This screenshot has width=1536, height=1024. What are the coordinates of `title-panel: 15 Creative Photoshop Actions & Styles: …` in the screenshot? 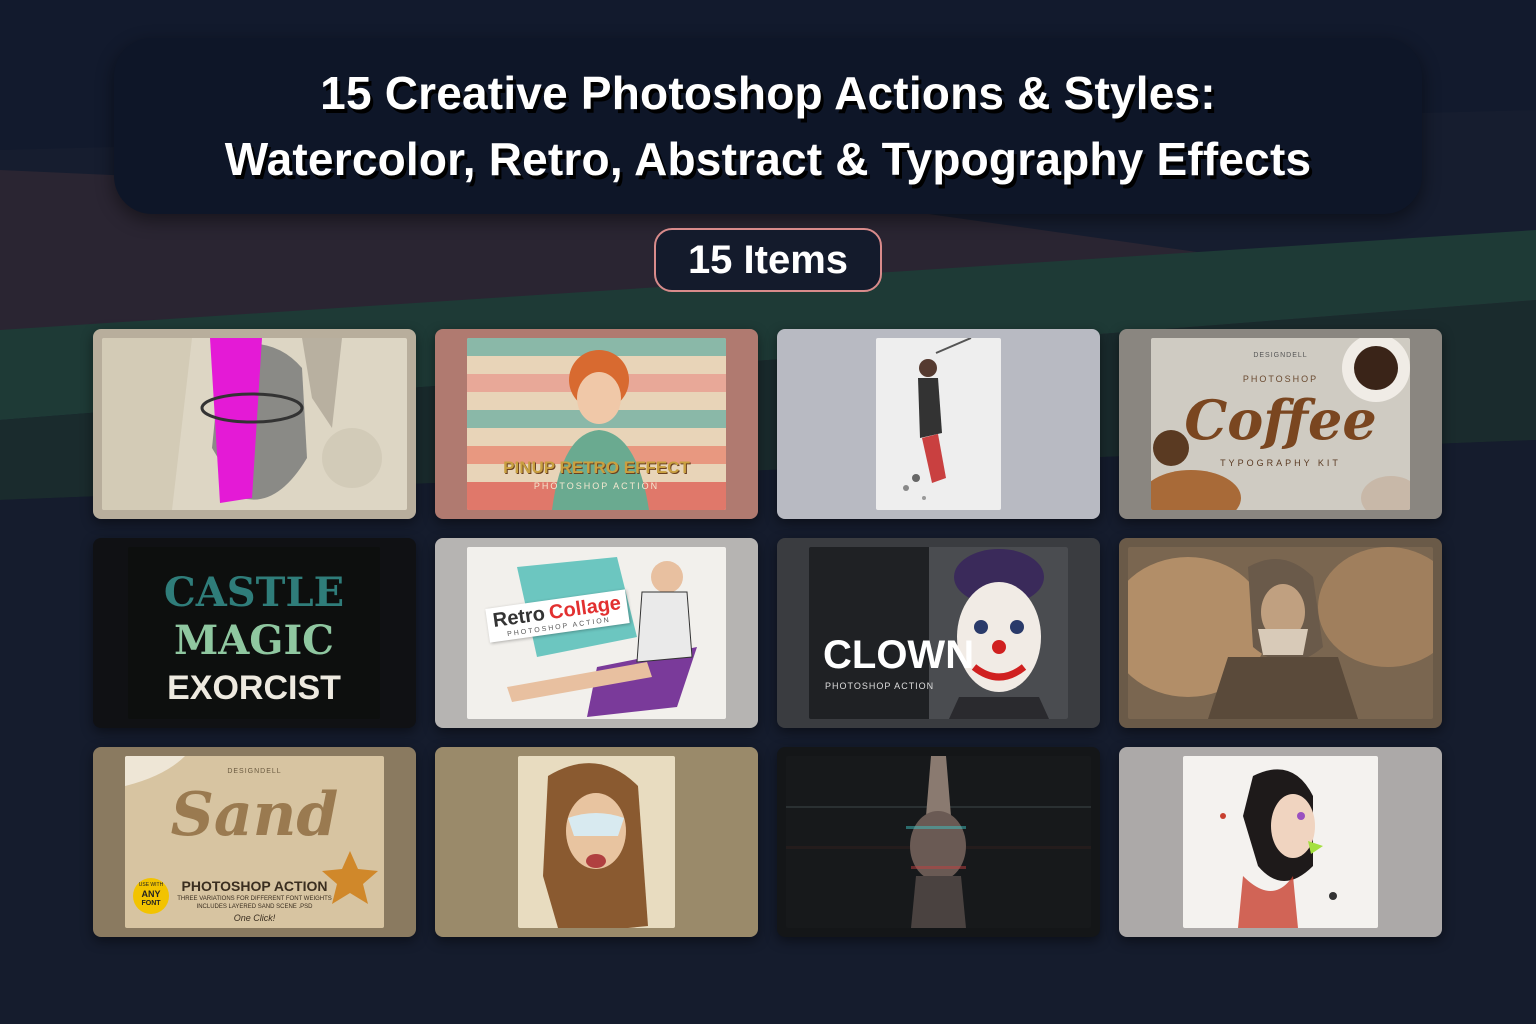 It's located at (768, 126).